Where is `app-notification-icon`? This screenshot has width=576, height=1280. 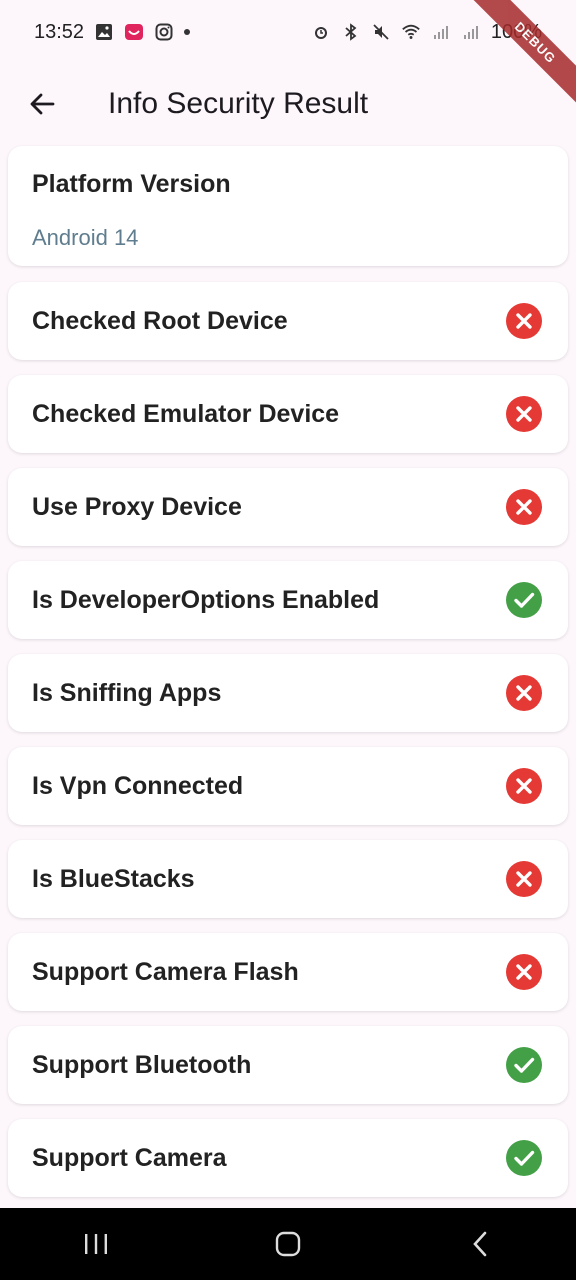
app-notification-icon is located at coordinates (134, 32).